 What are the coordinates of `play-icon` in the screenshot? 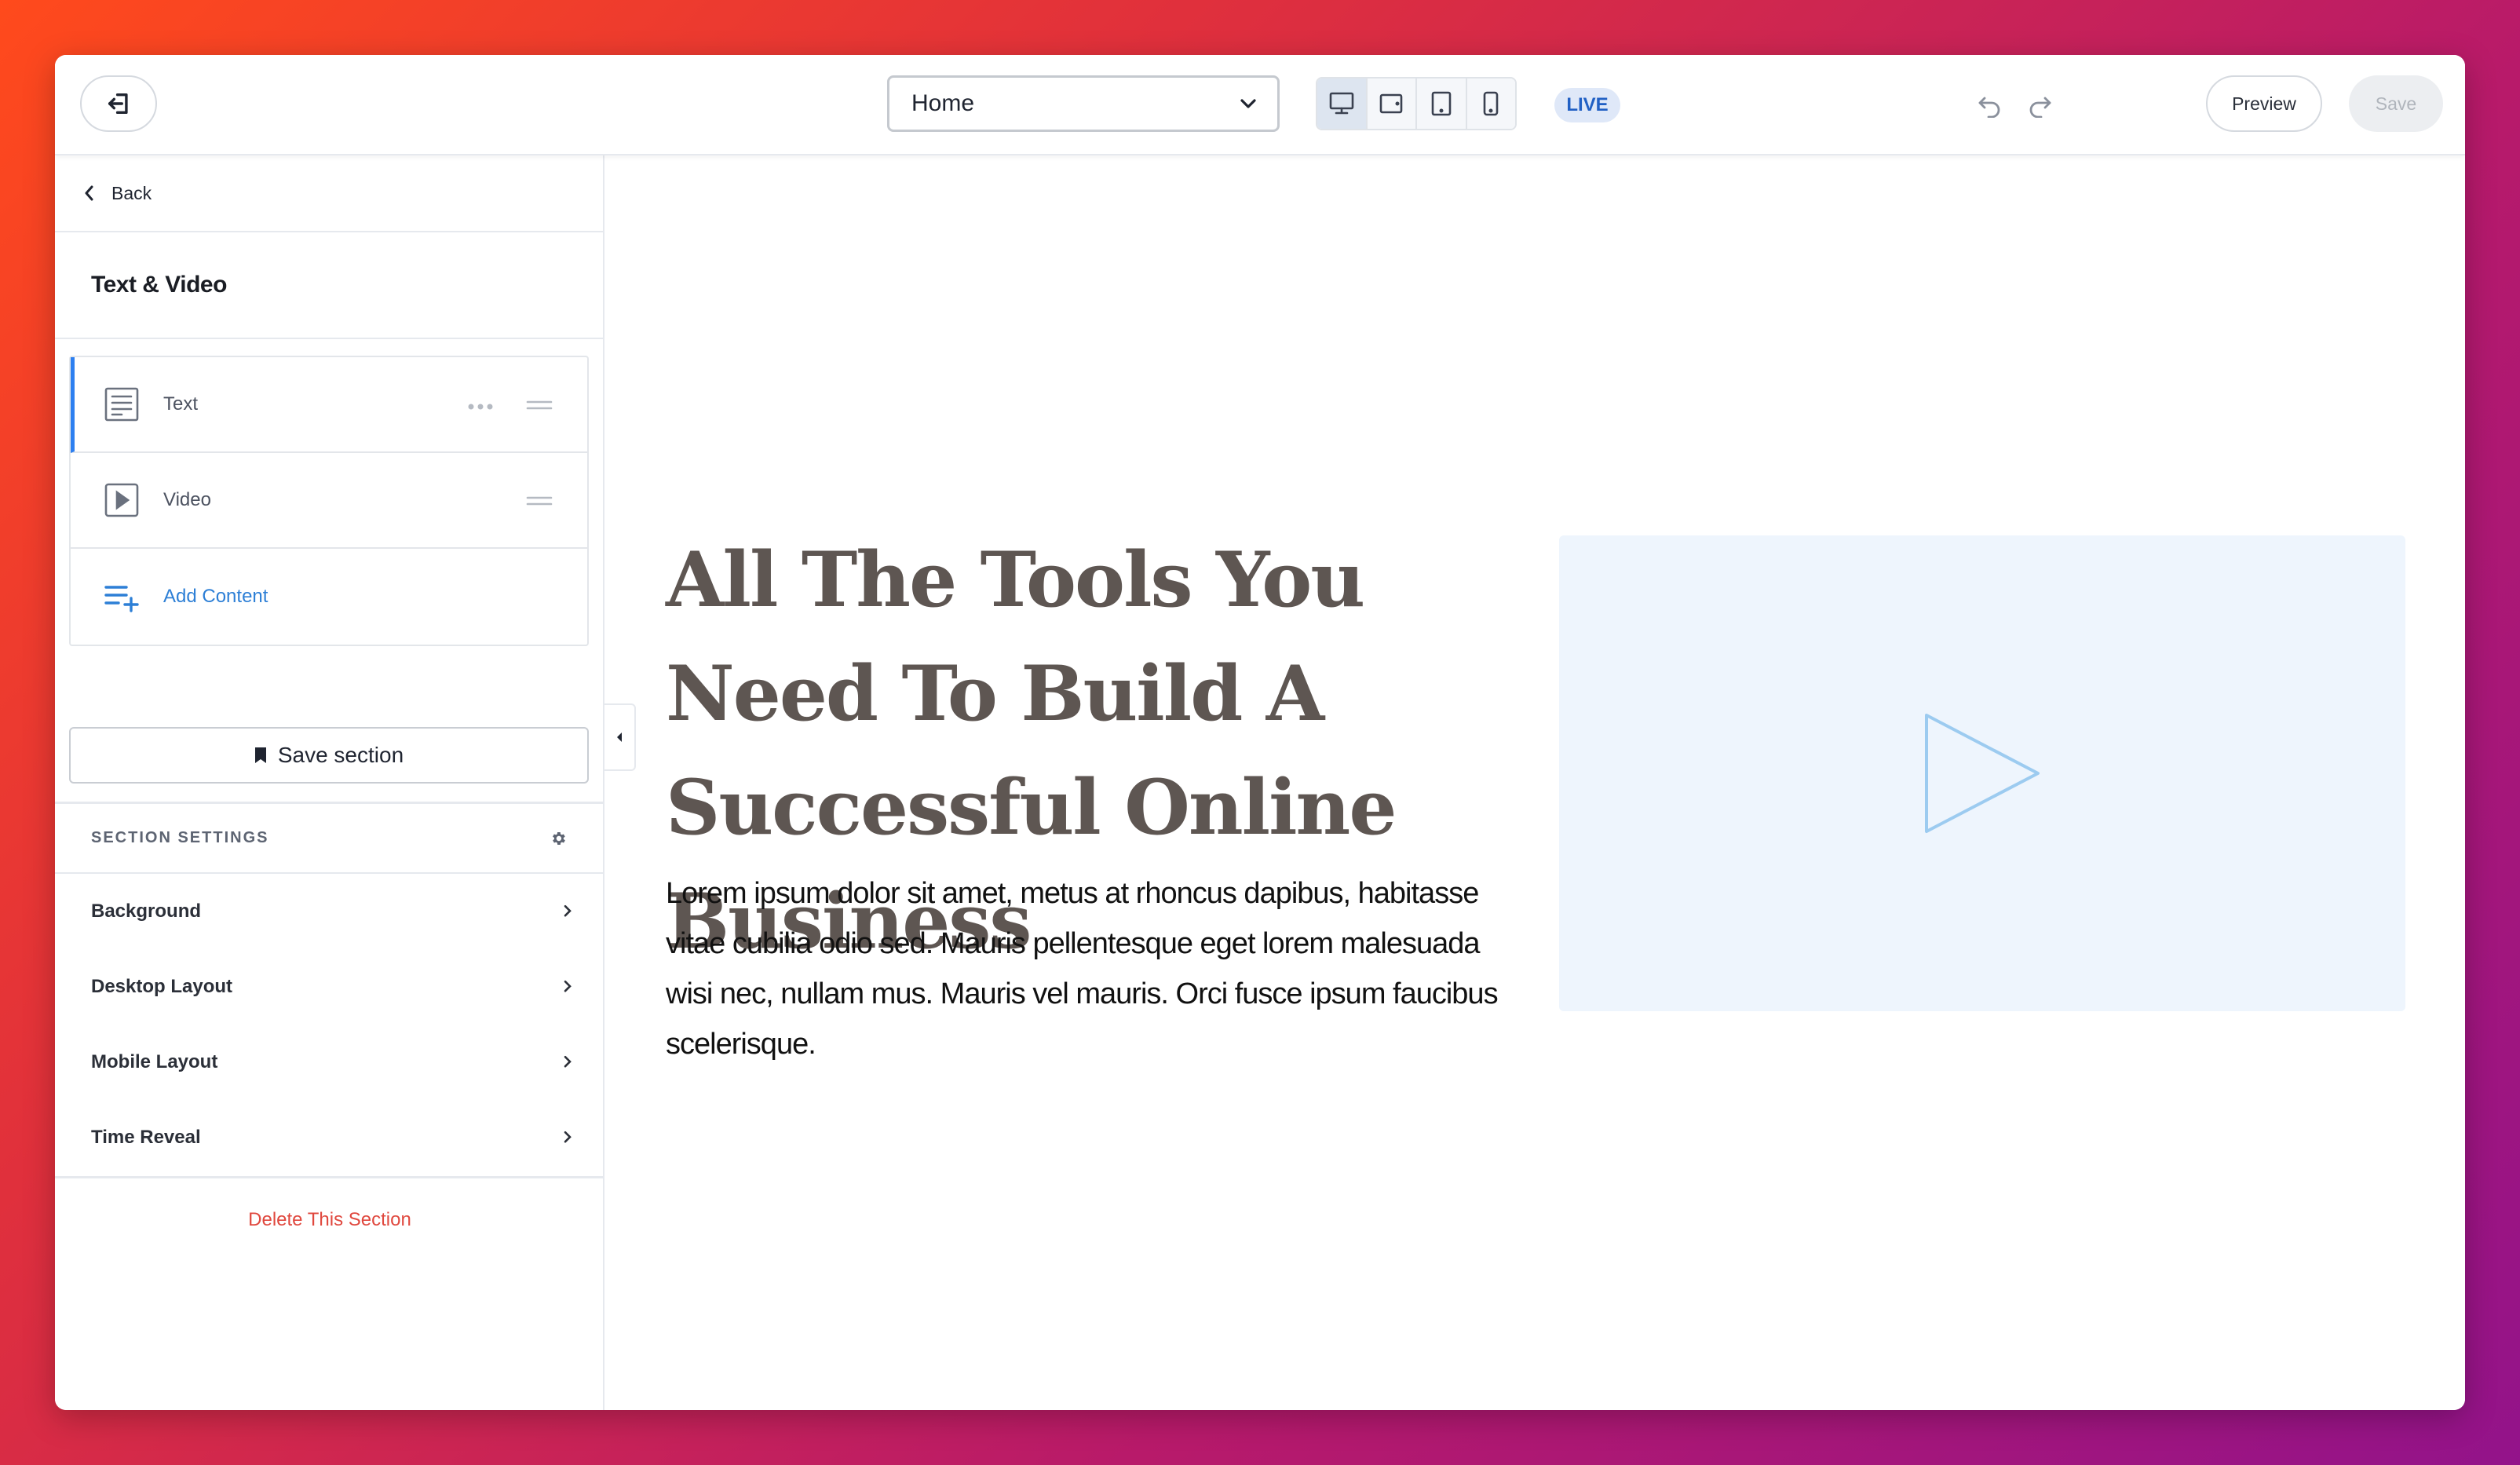 It's located at (1982, 773).